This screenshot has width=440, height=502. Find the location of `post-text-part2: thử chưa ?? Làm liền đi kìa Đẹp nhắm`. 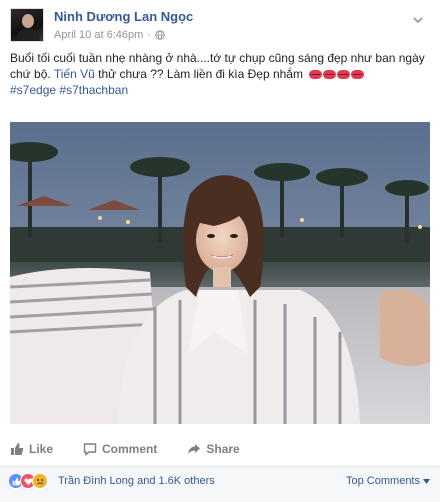

post-text-part2: thử chưa ?? Làm liền đi kìa Đẹp nhắm is located at coordinates (200, 74).